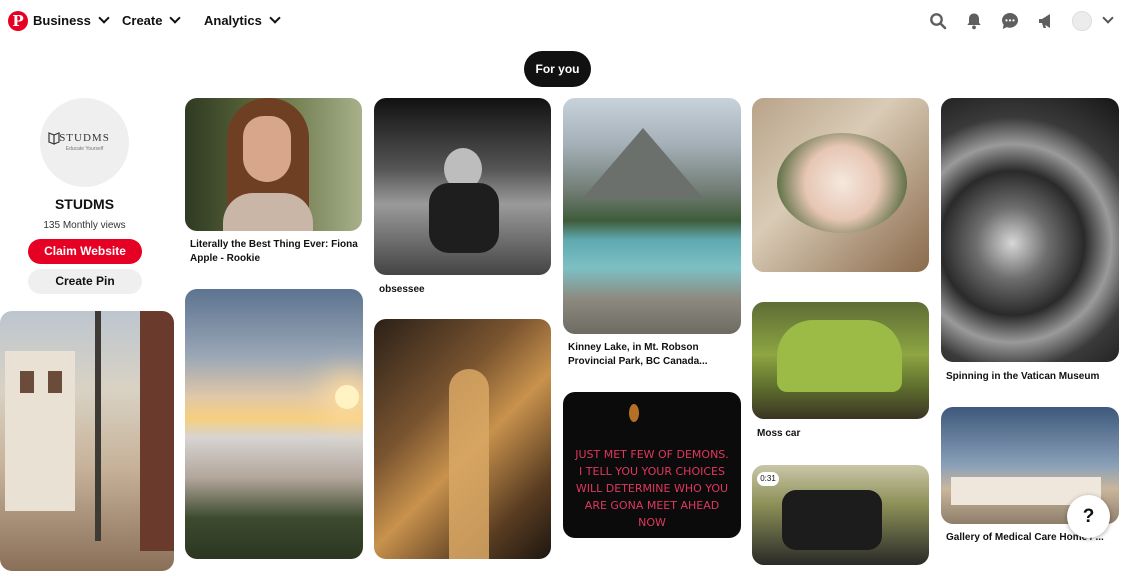 This screenshot has width=1129, height=571. Describe the element at coordinates (71, 20) in the screenshot. I see `nav-business: Business` at that location.